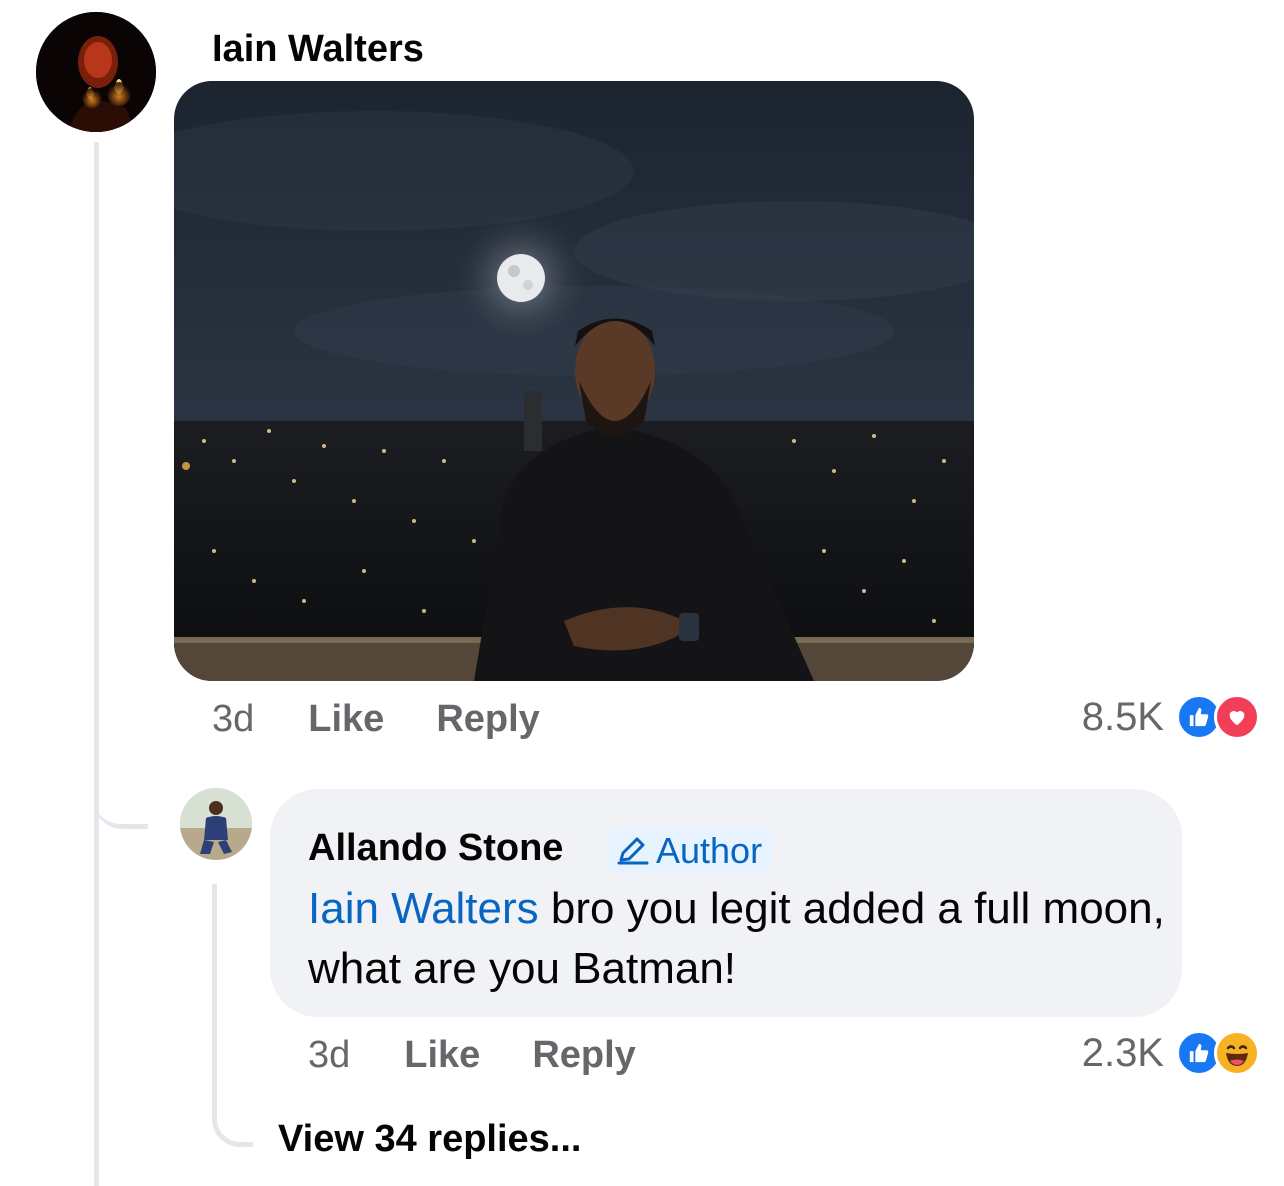 This screenshot has width=1284, height=1186. What do you see at coordinates (232, 1118) in the screenshot?
I see `thread-elbow-view-replies` at bounding box center [232, 1118].